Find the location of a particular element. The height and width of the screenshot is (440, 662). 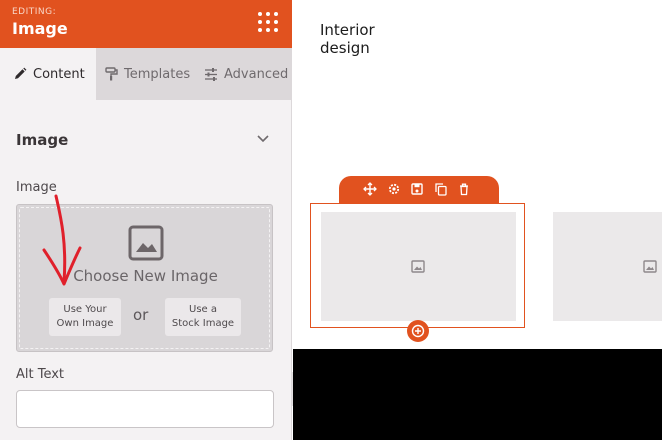

section-title: Image is located at coordinates (42, 140).